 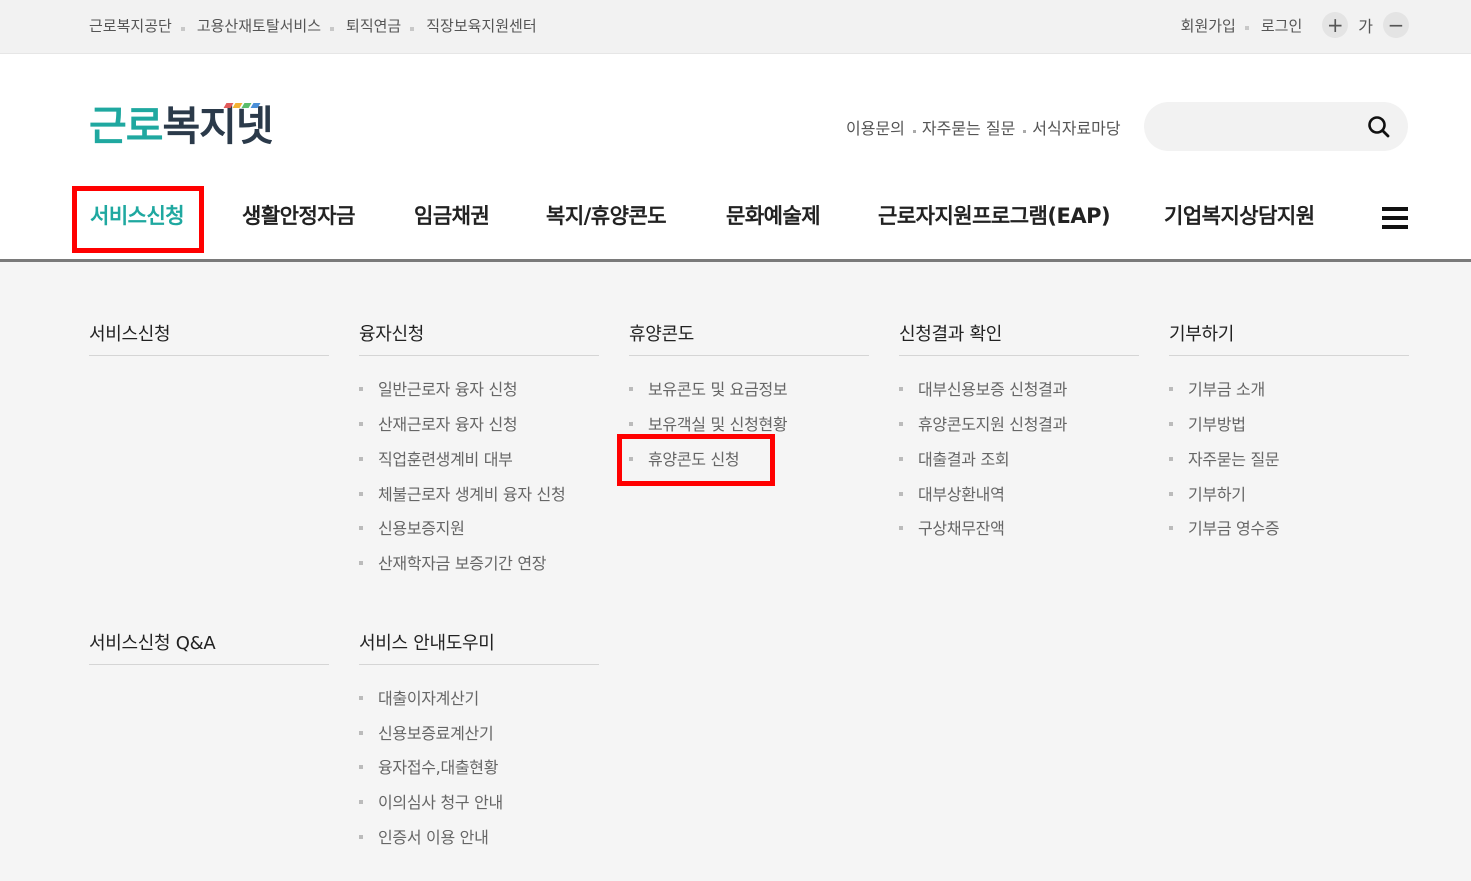 I want to click on menu-item-label: 보유콘도 및 요금정보, so click(x=718, y=389).